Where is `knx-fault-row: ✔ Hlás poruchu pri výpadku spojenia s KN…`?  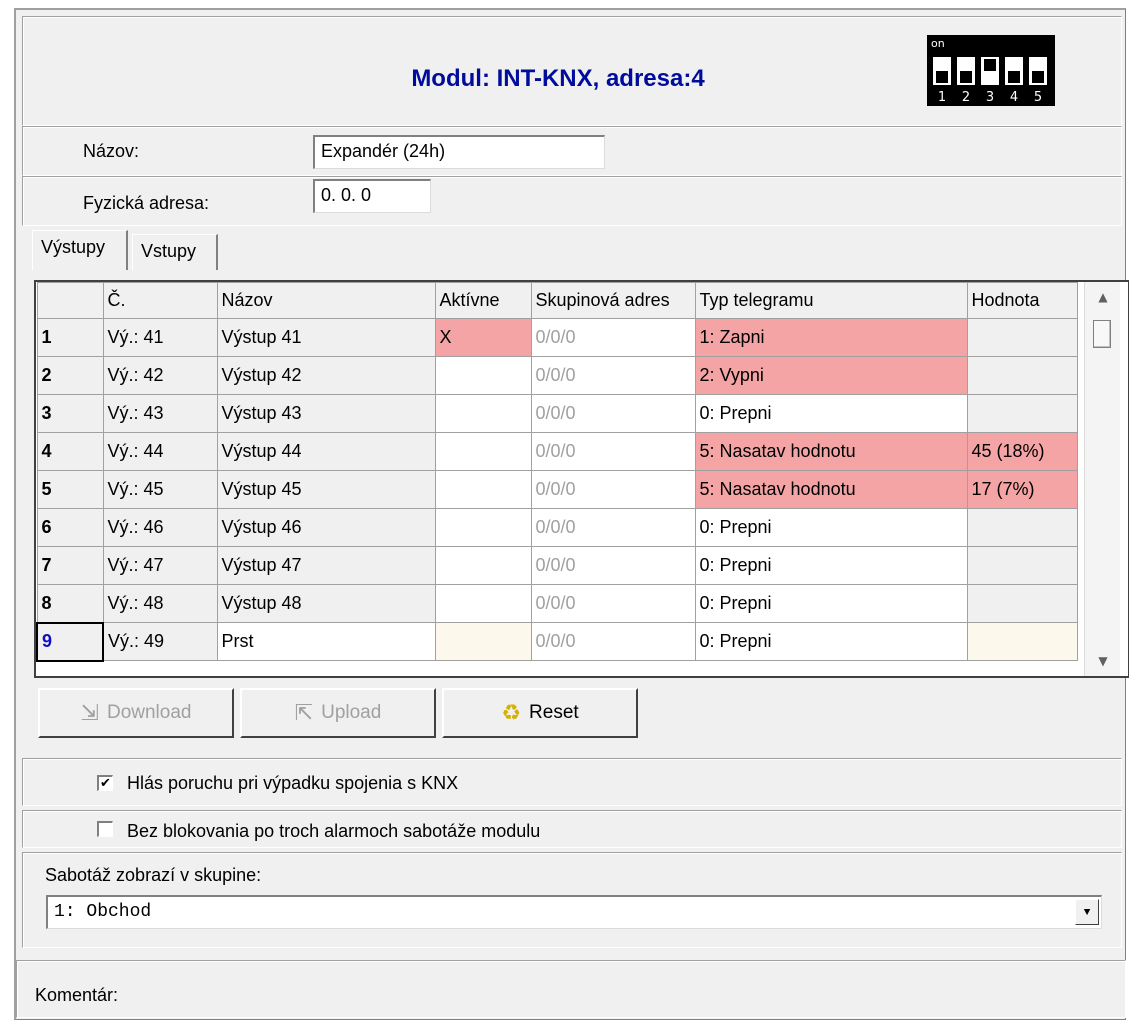 knx-fault-row: ✔ Hlás poruchu pri výpadku spojenia s KN… is located at coordinates (572, 782).